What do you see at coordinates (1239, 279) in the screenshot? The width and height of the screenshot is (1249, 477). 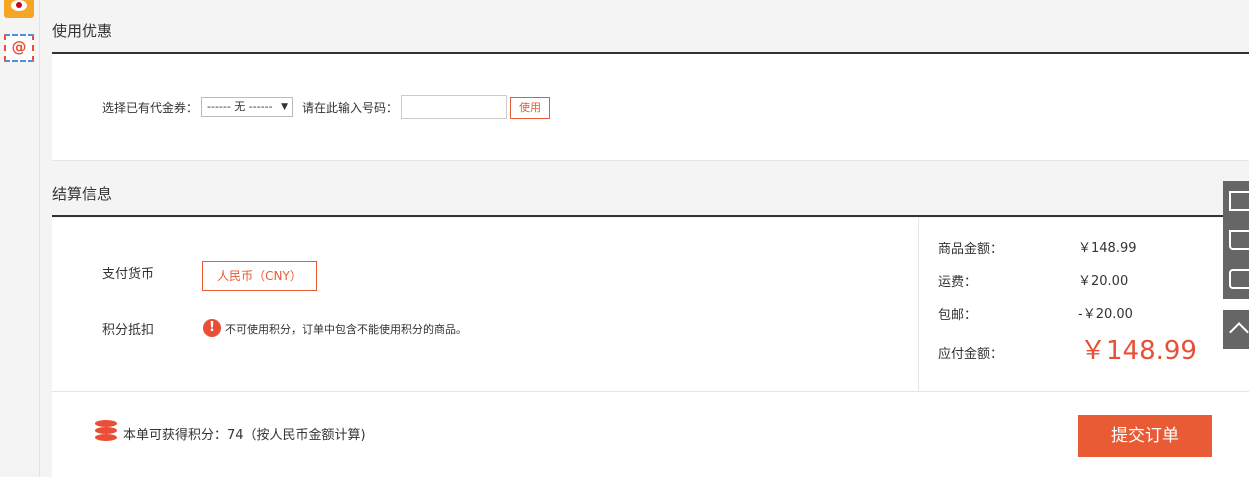 I see `device-icon` at bounding box center [1239, 279].